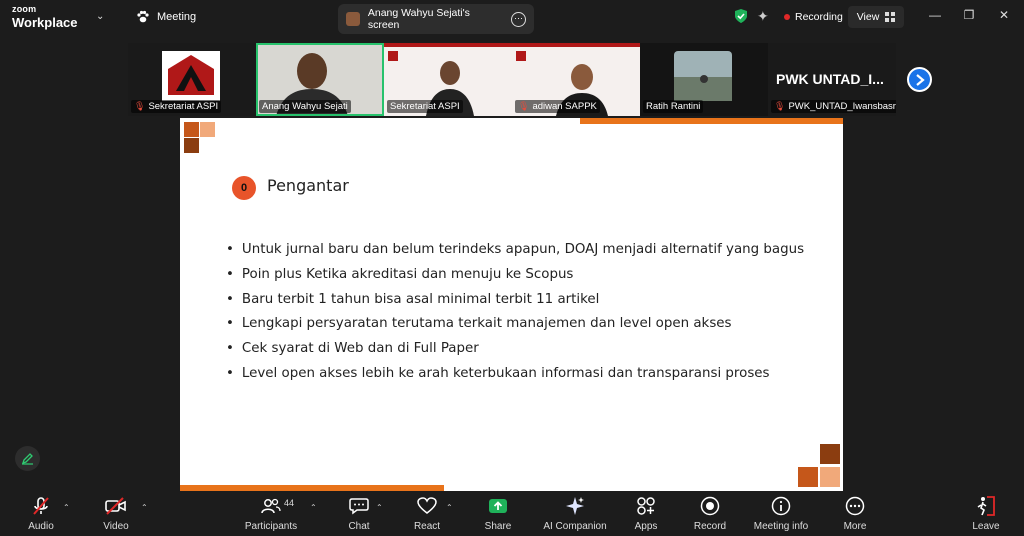 Image resolution: width=1024 pixels, height=536 pixels. What do you see at coordinates (66, 507) in the screenshot?
I see `audio-options-caret-icon: ⌃` at bounding box center [66, 507].